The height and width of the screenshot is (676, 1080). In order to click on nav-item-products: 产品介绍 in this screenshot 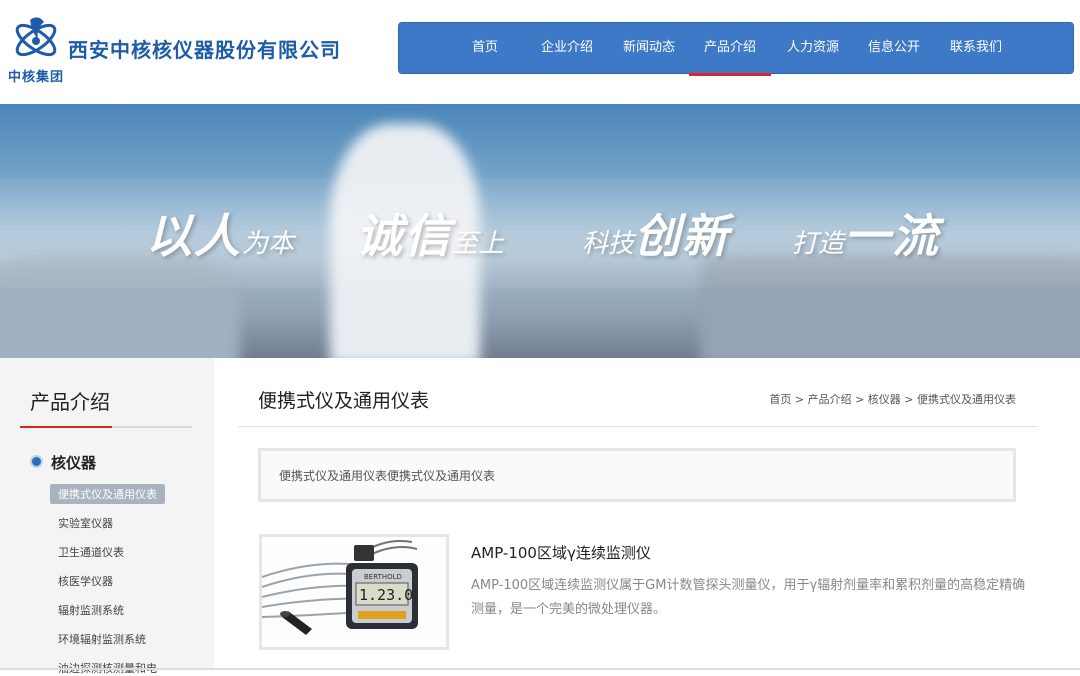, I will do `click(730, 49)`.